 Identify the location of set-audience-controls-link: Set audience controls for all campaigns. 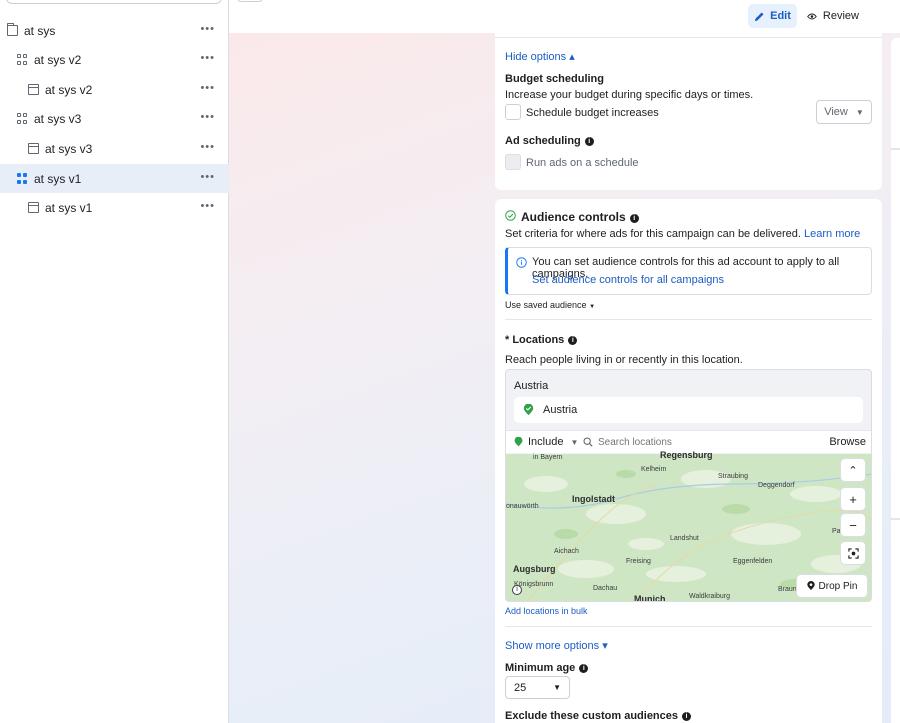
(628, 280).